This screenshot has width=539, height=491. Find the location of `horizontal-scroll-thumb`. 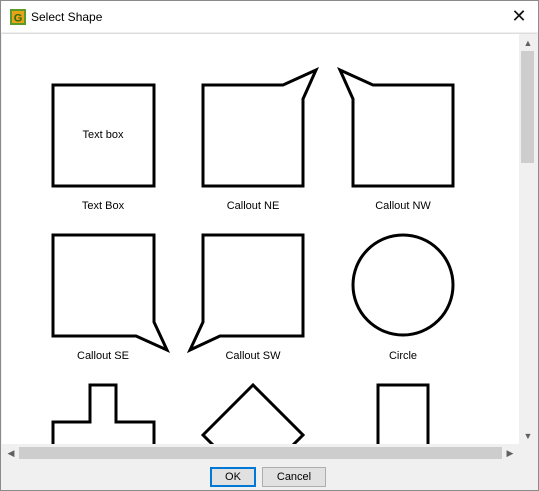

horizontal-scroll-thumb is located at coordinates (260, 453).